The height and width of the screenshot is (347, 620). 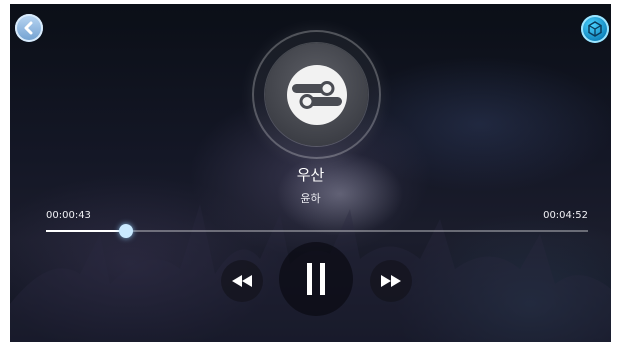 What do you see at coordinates (565, 215) in the screenshot?
I see `total-time: 00:04:52` at bounding box center [565, 215].